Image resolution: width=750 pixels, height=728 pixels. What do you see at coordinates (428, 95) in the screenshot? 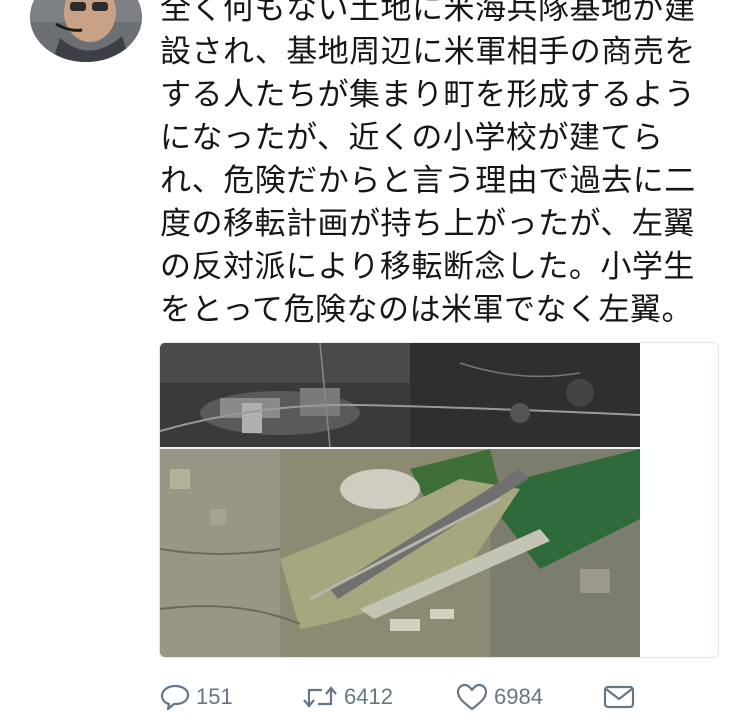
I see `tweet-text-line: する人たちが集まり町を形成するよう` at bounding box center [428, 95].